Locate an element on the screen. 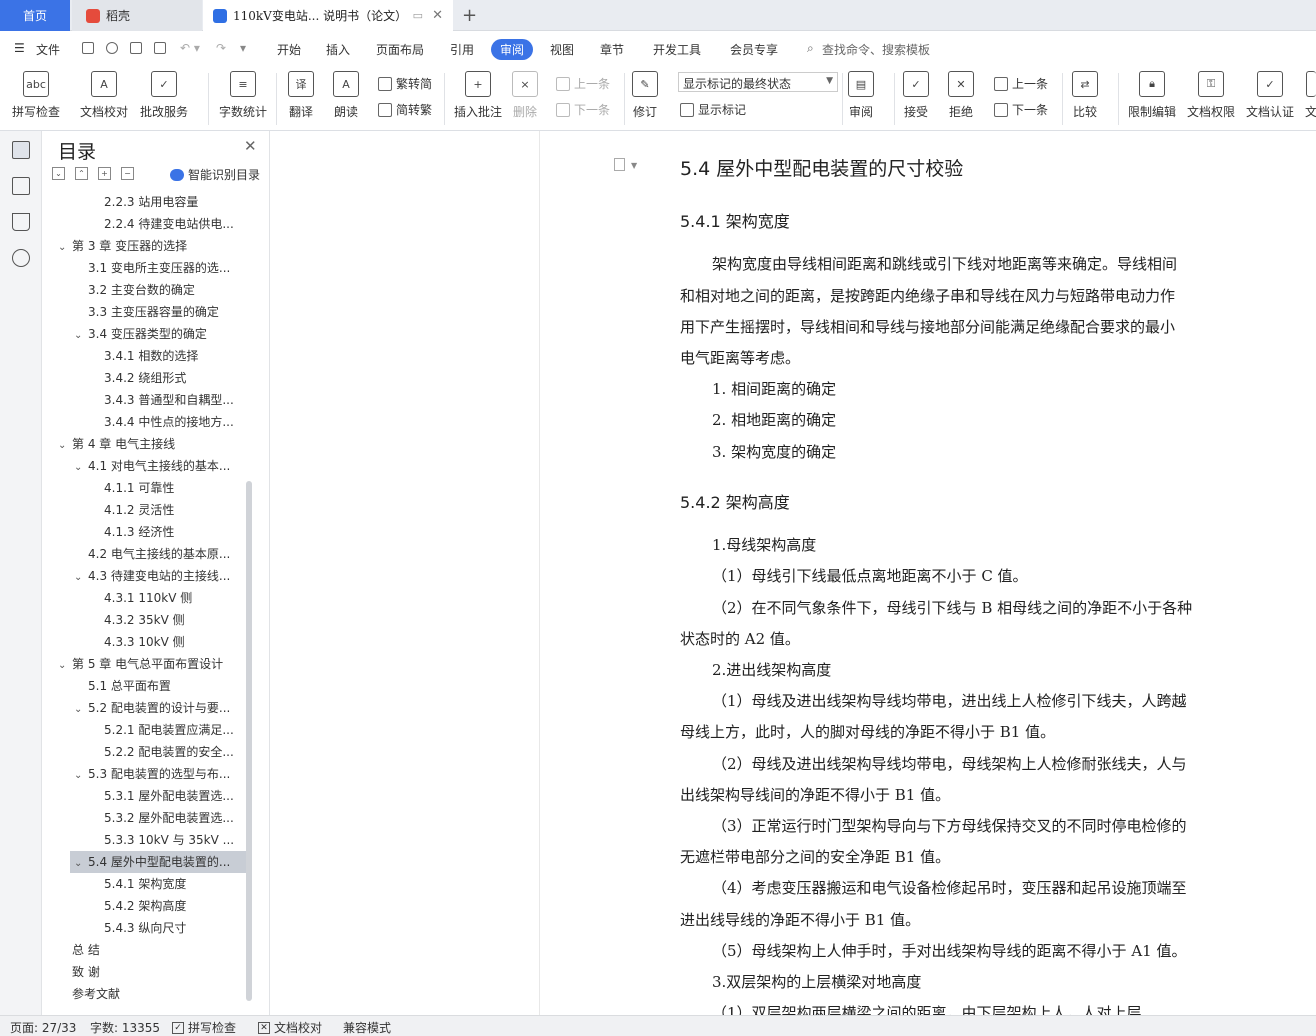  next-comment-button: 下一条 is located at coordinates (583, 109).